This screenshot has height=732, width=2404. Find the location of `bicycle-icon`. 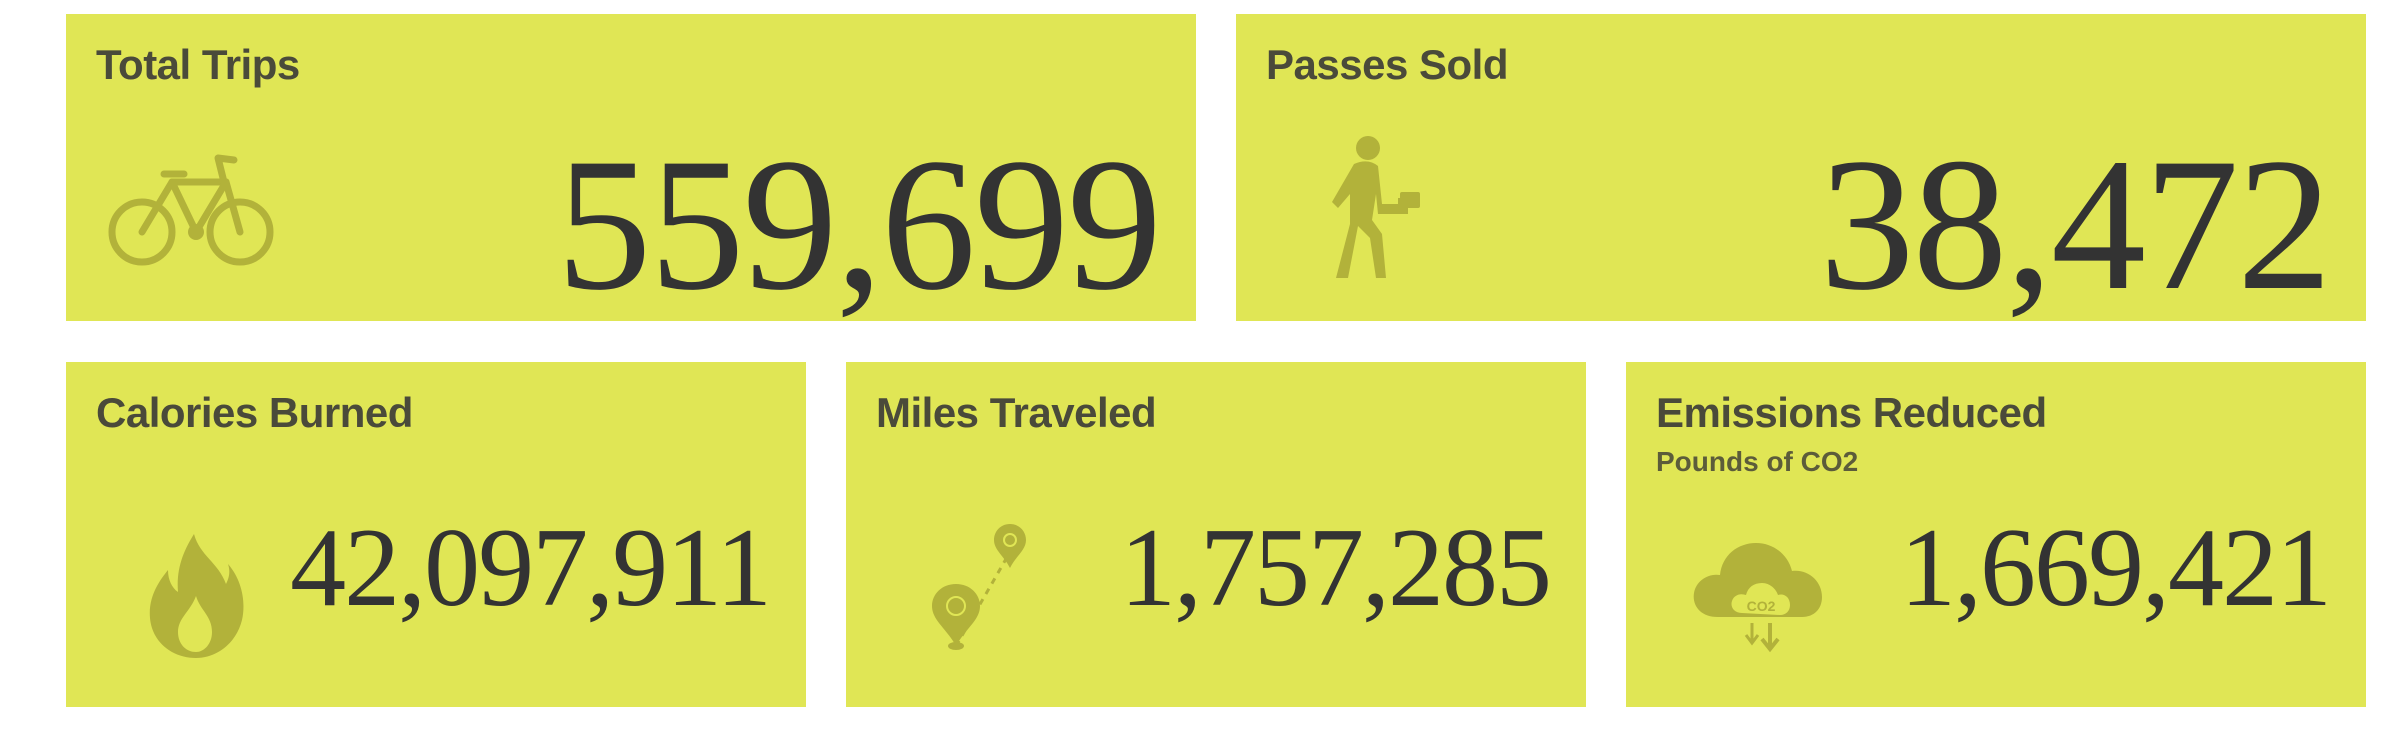

bicycle-icon is located at coordinates (196, 212).